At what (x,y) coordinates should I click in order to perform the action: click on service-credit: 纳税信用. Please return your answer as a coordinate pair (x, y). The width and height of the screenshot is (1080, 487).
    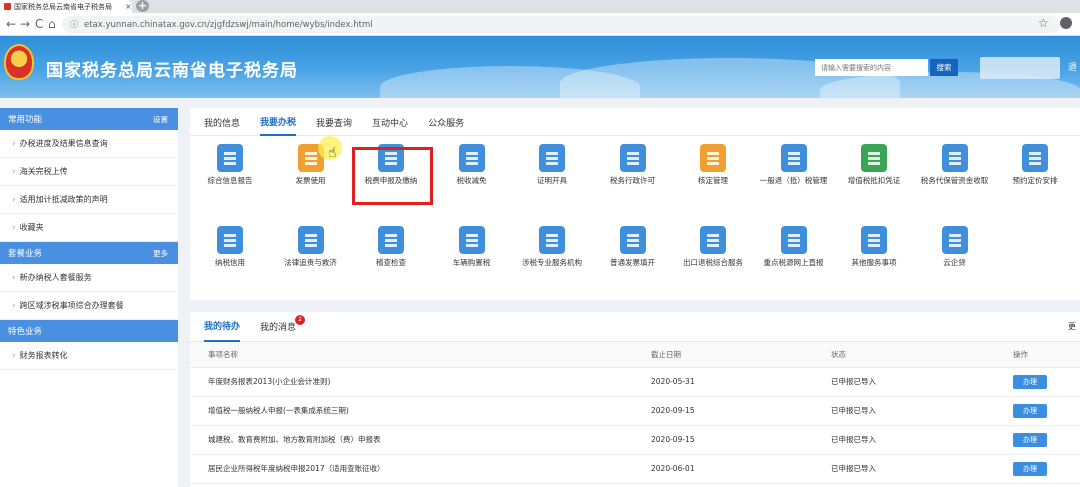
    Looking at the image, I should click on (230, 247).